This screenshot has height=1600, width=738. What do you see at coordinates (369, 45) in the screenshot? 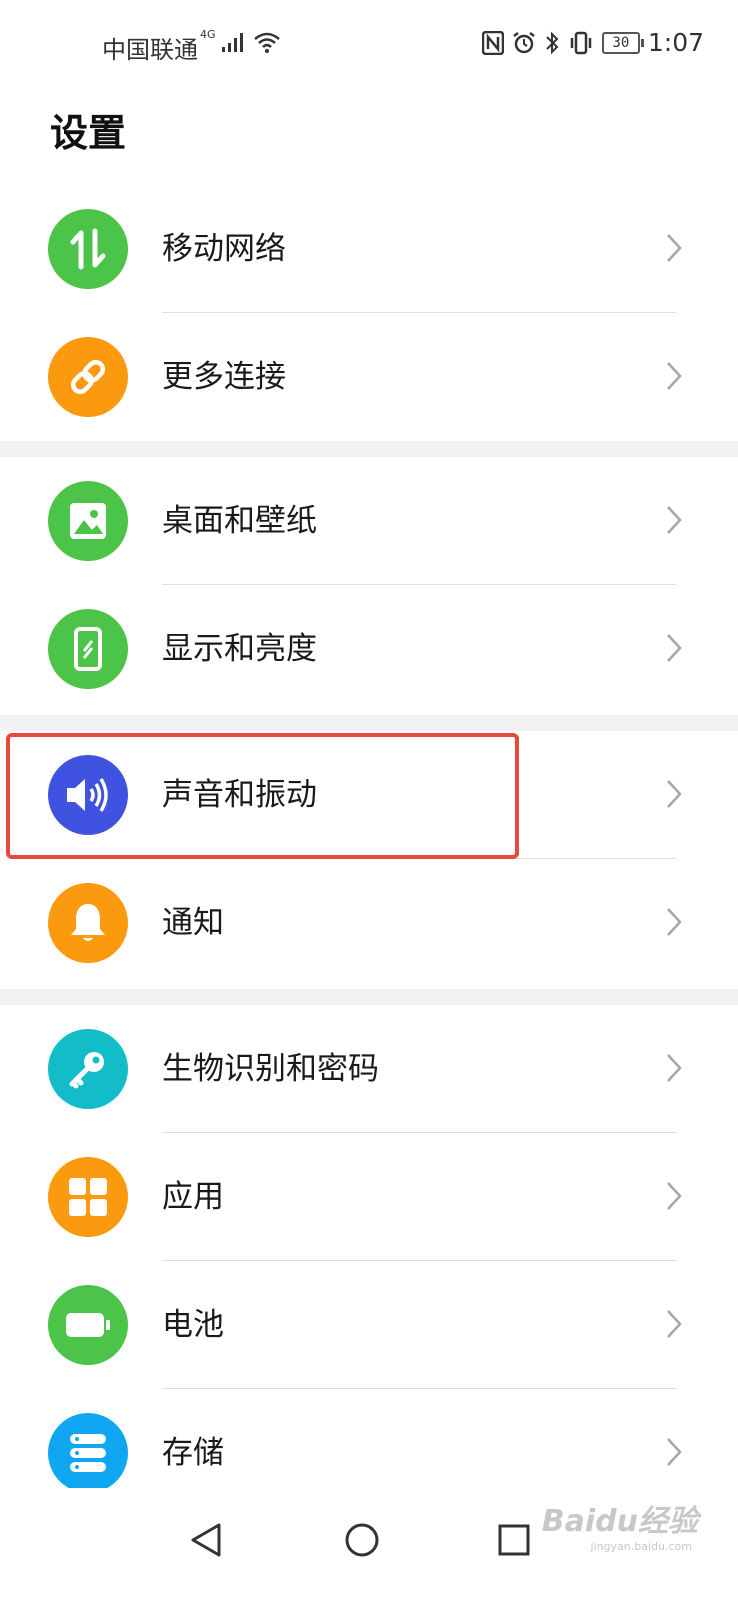
I see `status-bar: 中国联通 4G 30 1:07` at bounding box center [369, 45].